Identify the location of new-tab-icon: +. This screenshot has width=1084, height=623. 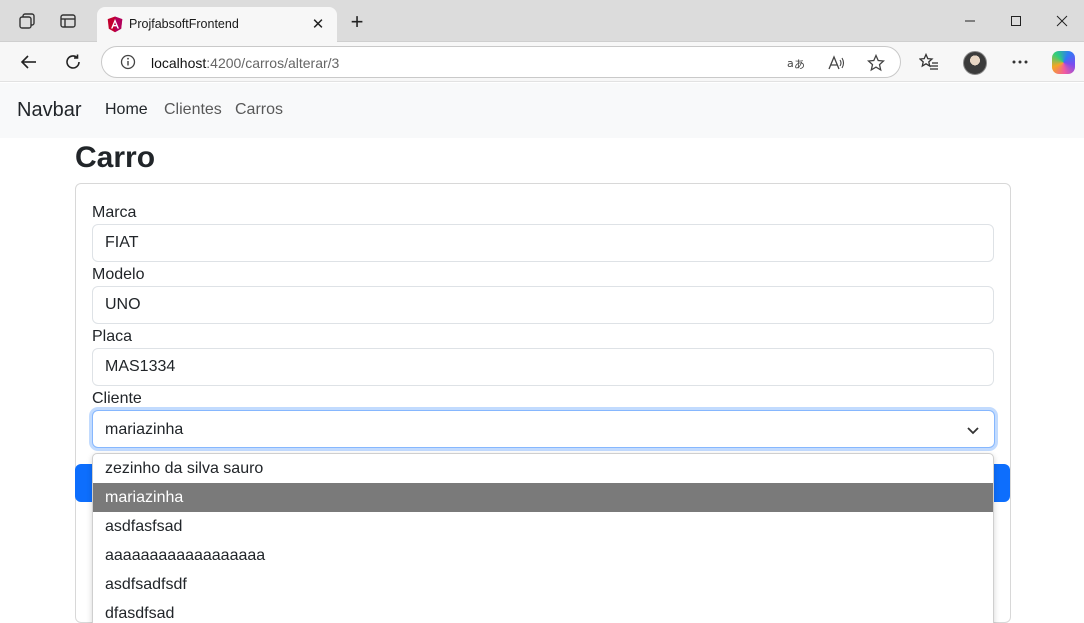
(357, 22).